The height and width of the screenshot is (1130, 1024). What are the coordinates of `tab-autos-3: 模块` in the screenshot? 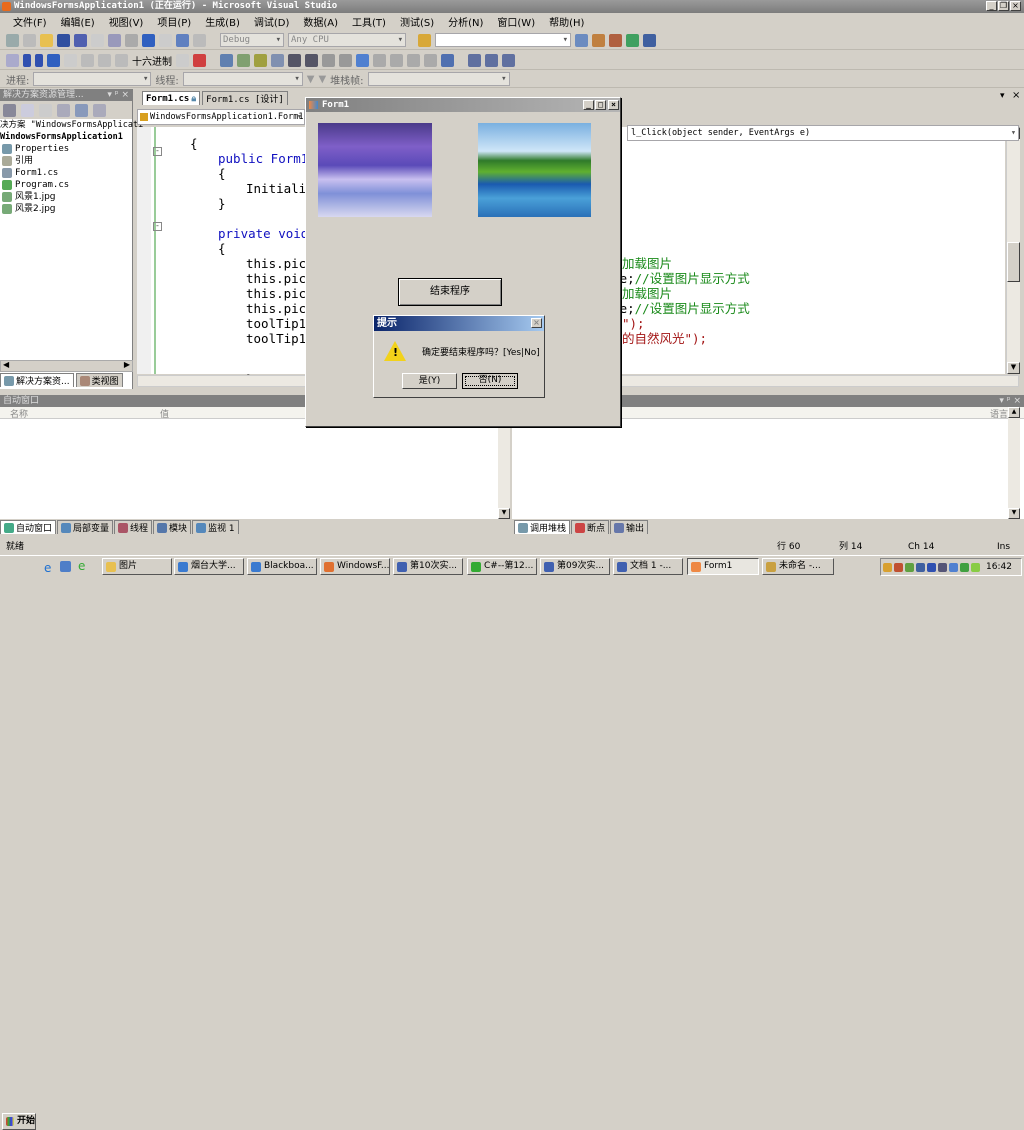 It's located at (172, 527).